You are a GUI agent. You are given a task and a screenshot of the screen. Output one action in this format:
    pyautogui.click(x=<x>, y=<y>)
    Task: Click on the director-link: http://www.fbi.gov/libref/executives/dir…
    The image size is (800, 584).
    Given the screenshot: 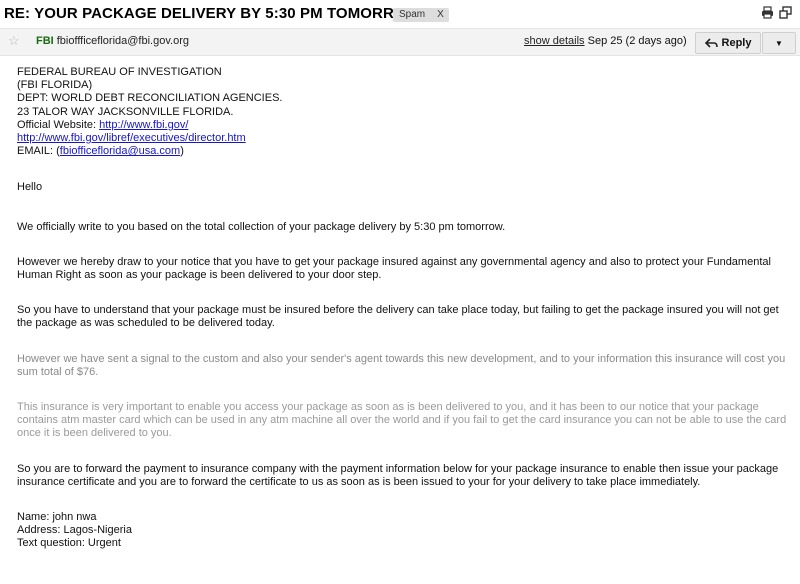 What is the action you would take?
    pyautogui.click(x=131, y=138)
    